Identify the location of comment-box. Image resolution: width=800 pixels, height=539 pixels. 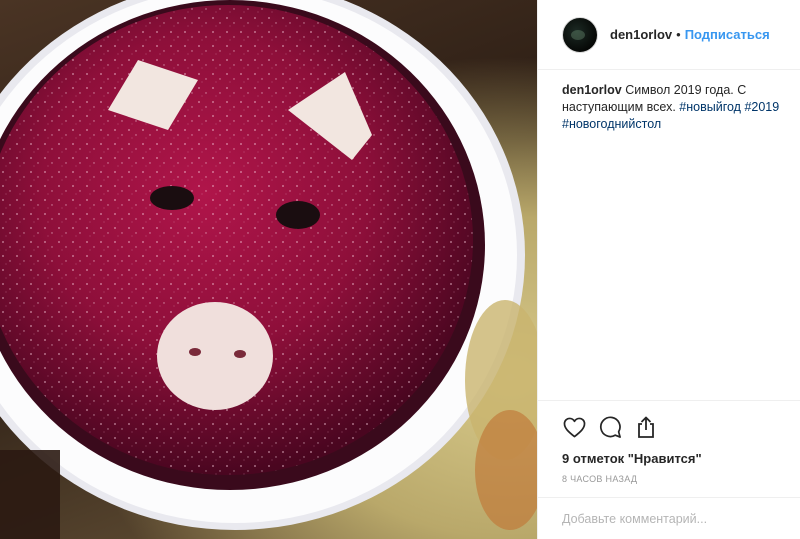
(669, 518).